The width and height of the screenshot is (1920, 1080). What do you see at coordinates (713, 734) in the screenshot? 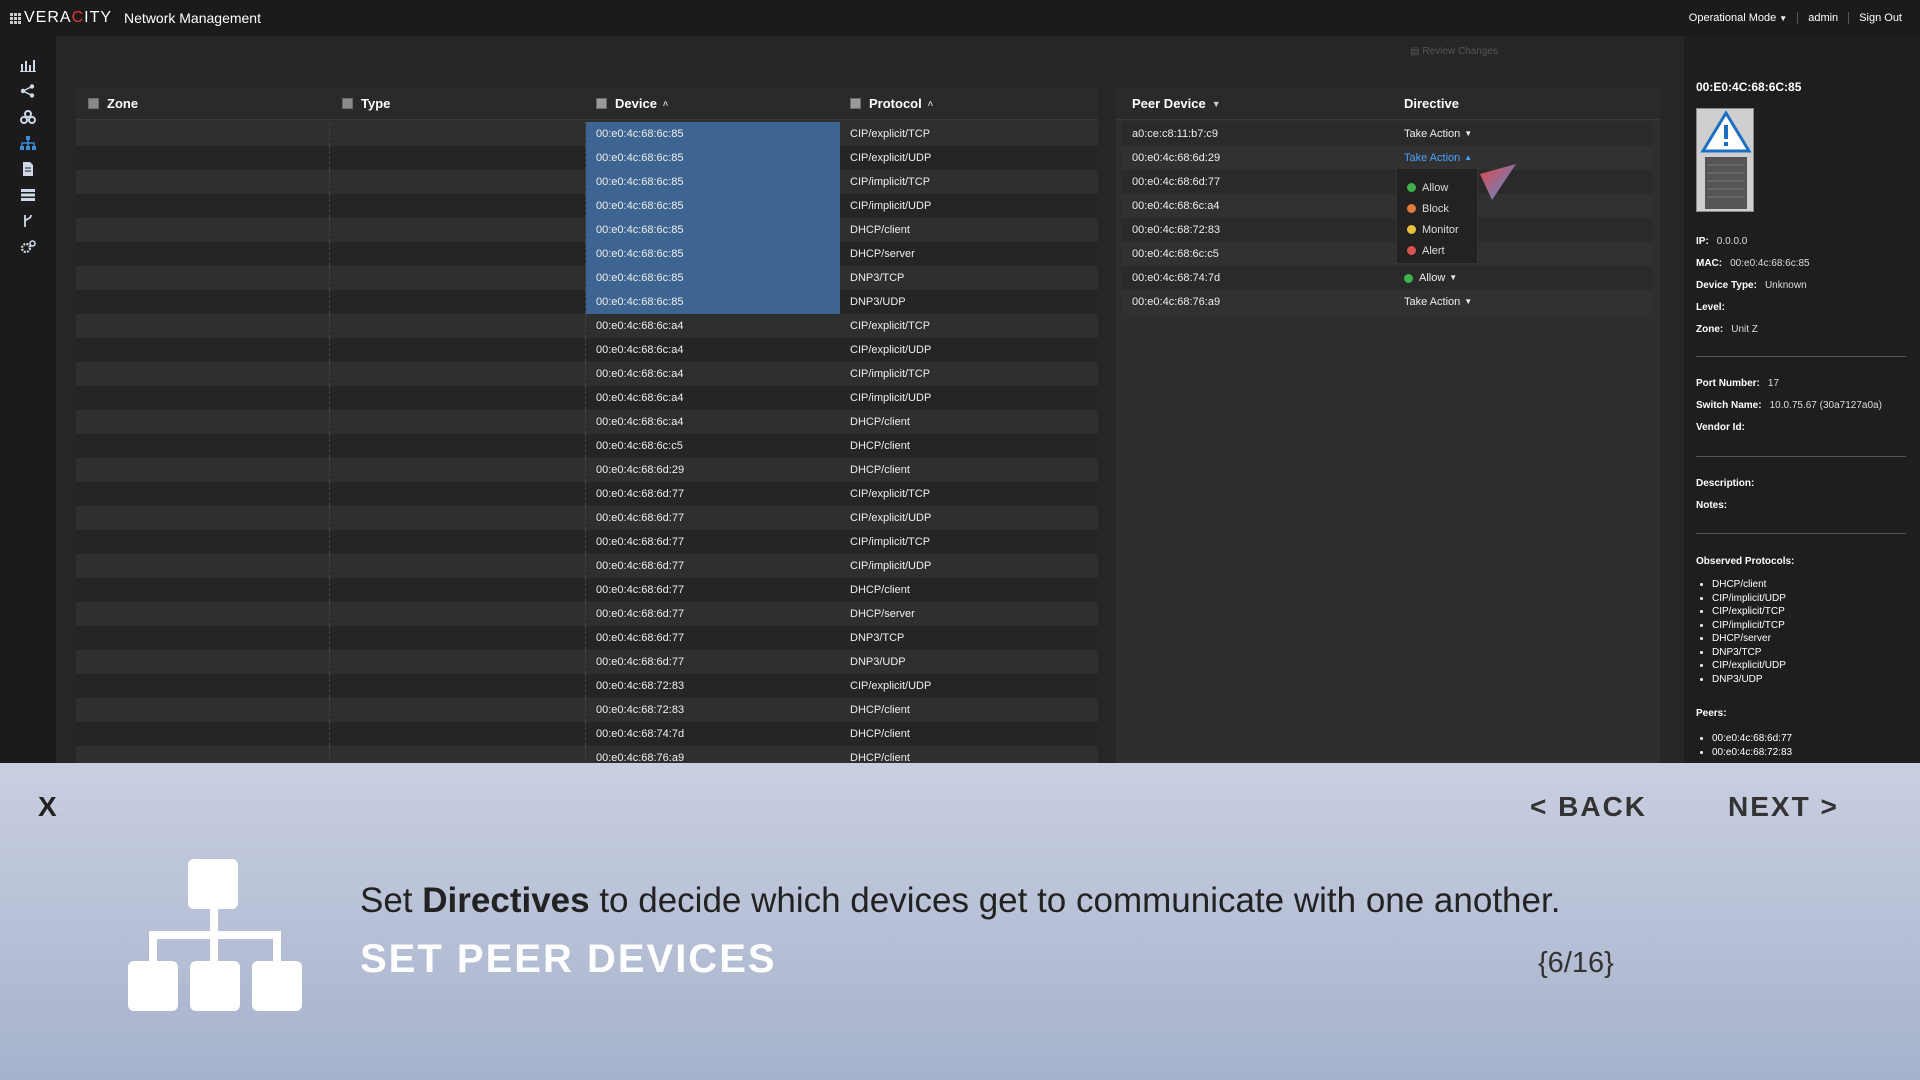
I see `device-cell: 00:e0:4c:68:74:7d` at bounding box center [713, 734].